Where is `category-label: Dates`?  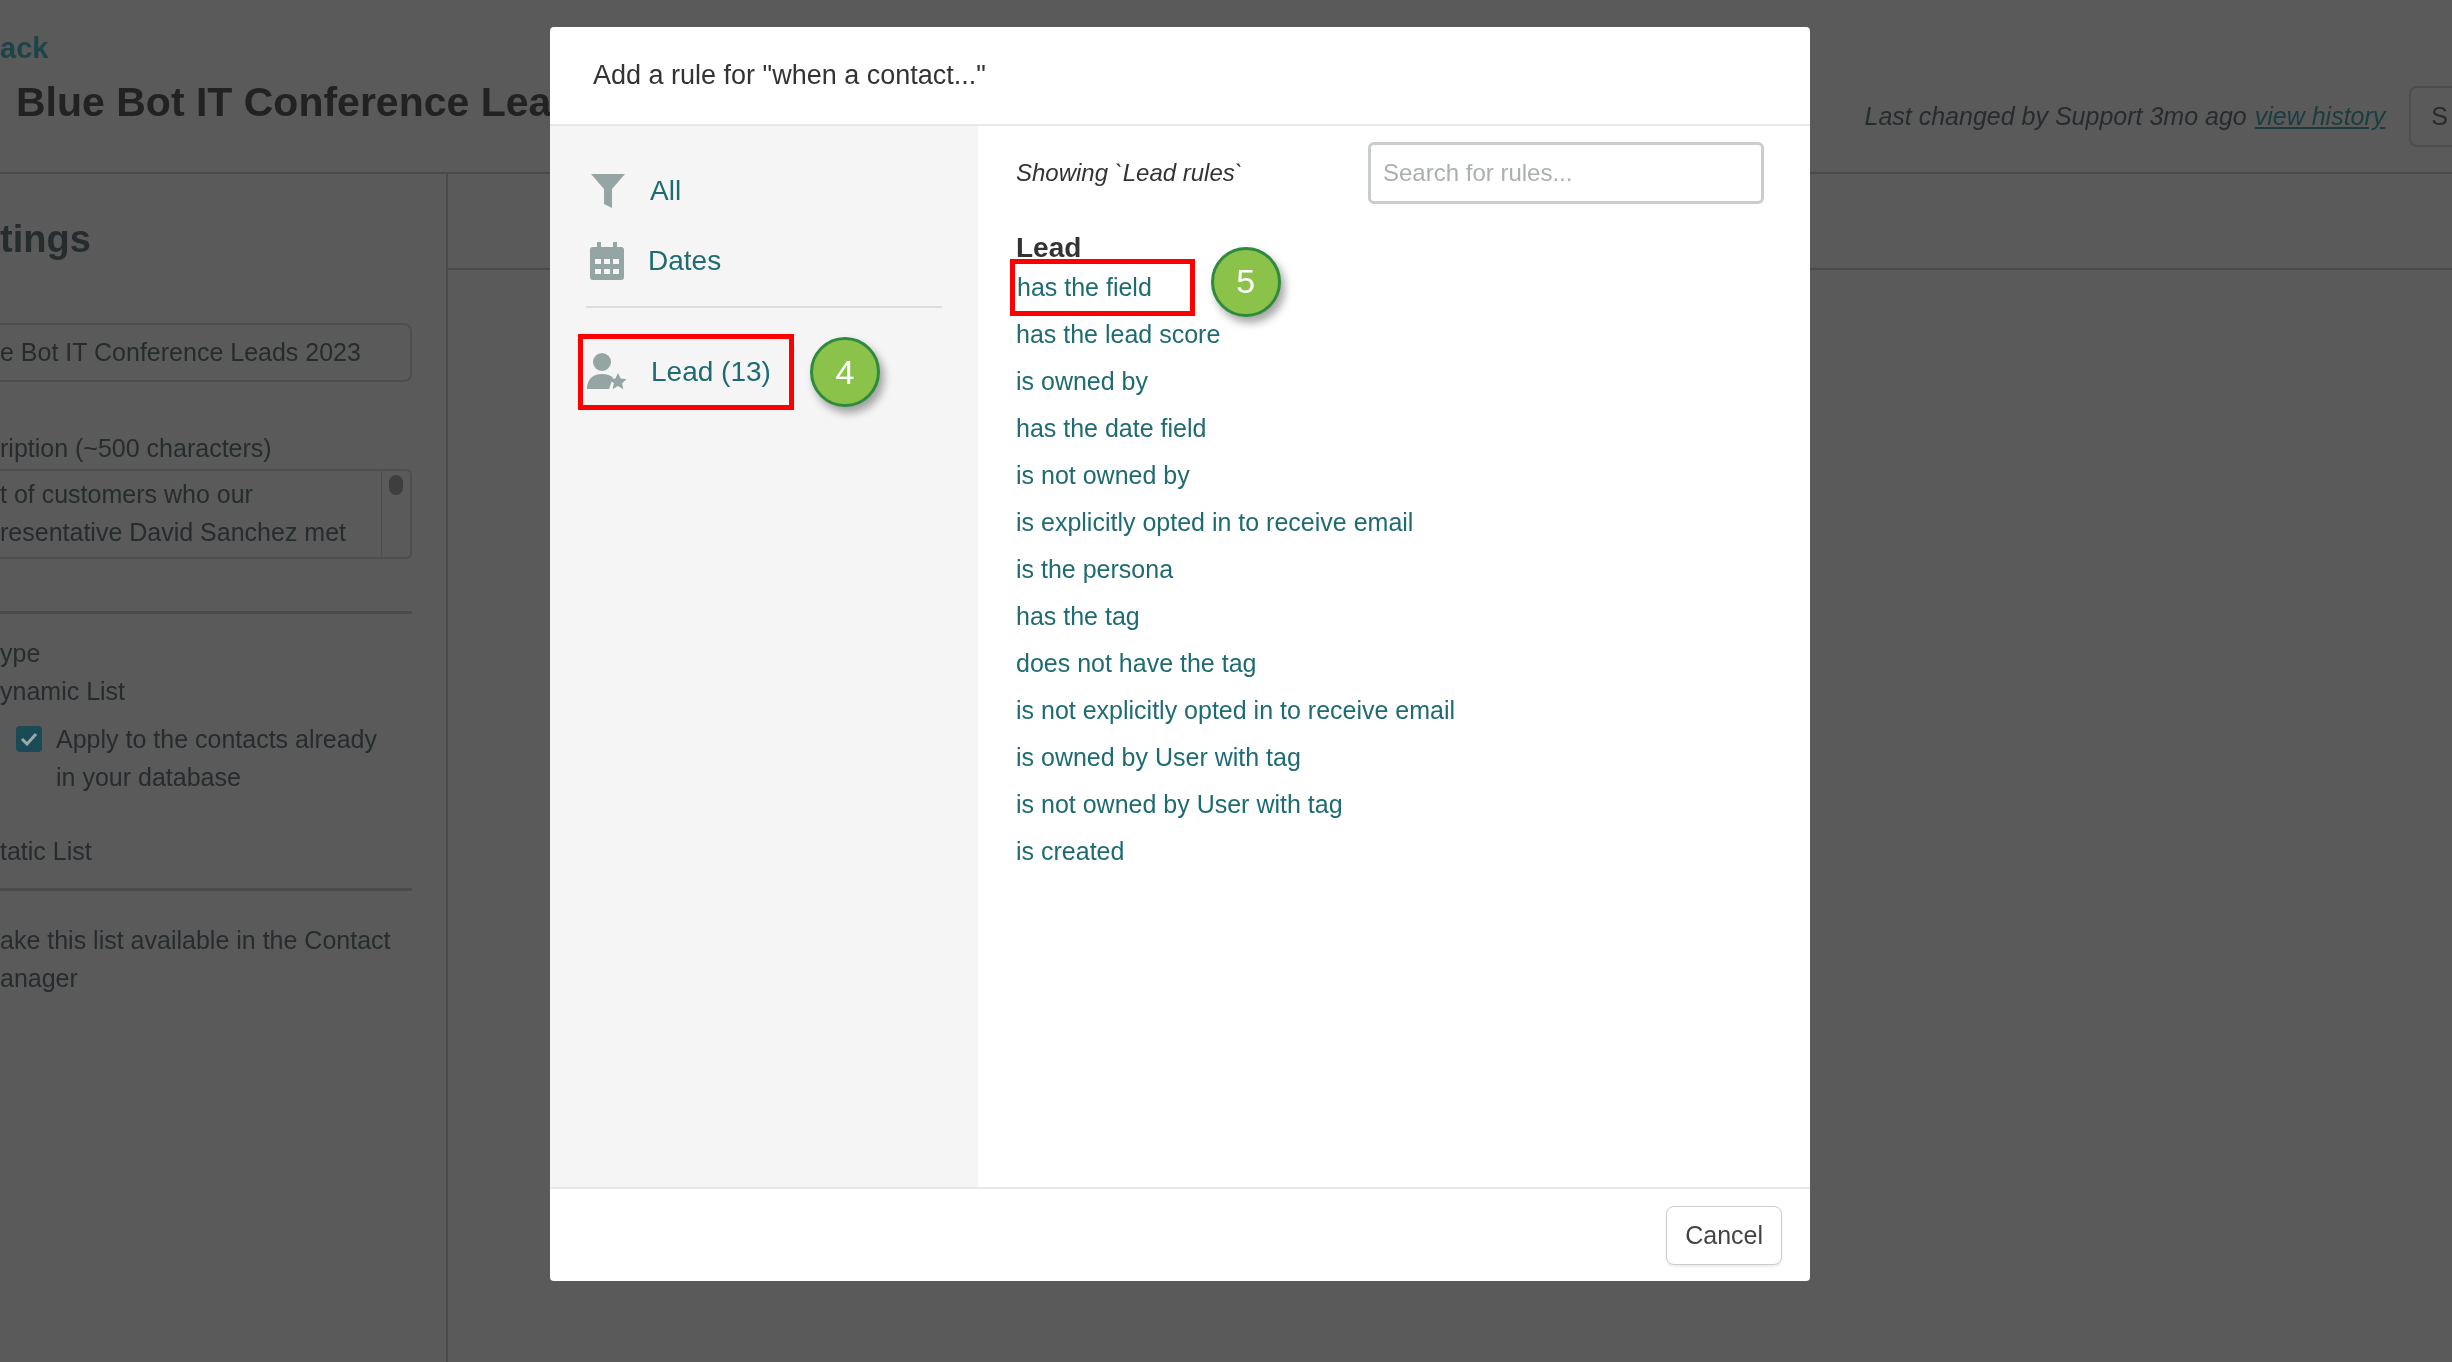
category-label: Dates is located at coordinates (685, 261).